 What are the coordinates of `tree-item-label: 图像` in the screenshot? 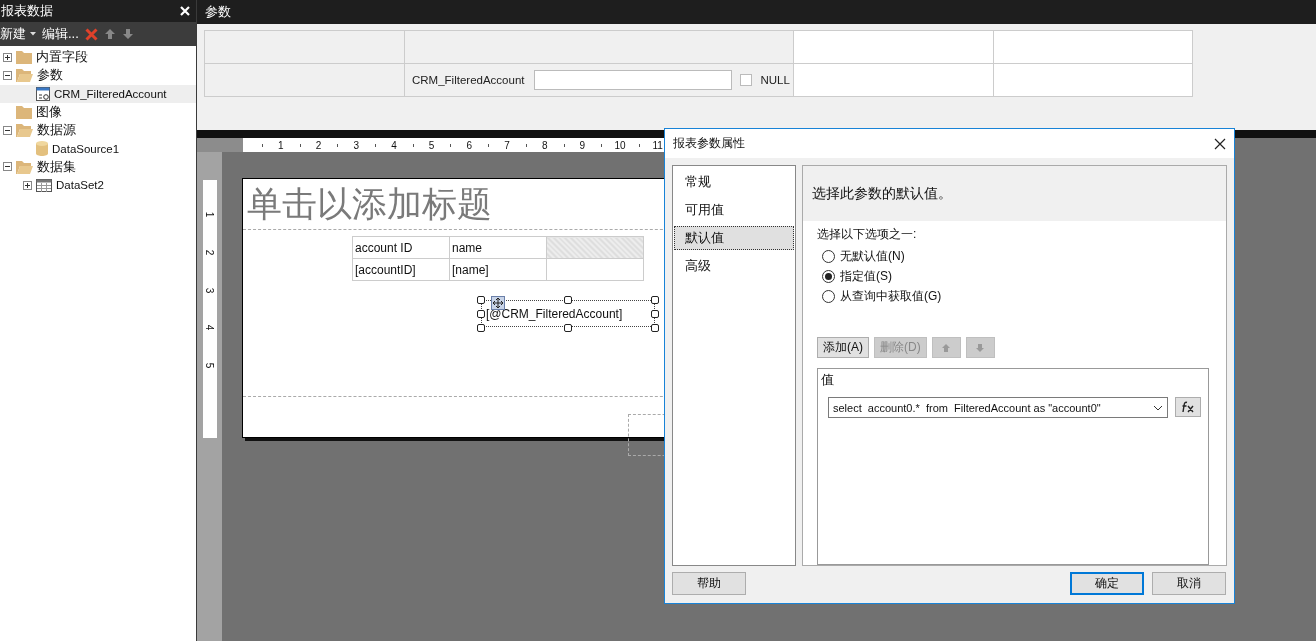 It's located at (49, 112).